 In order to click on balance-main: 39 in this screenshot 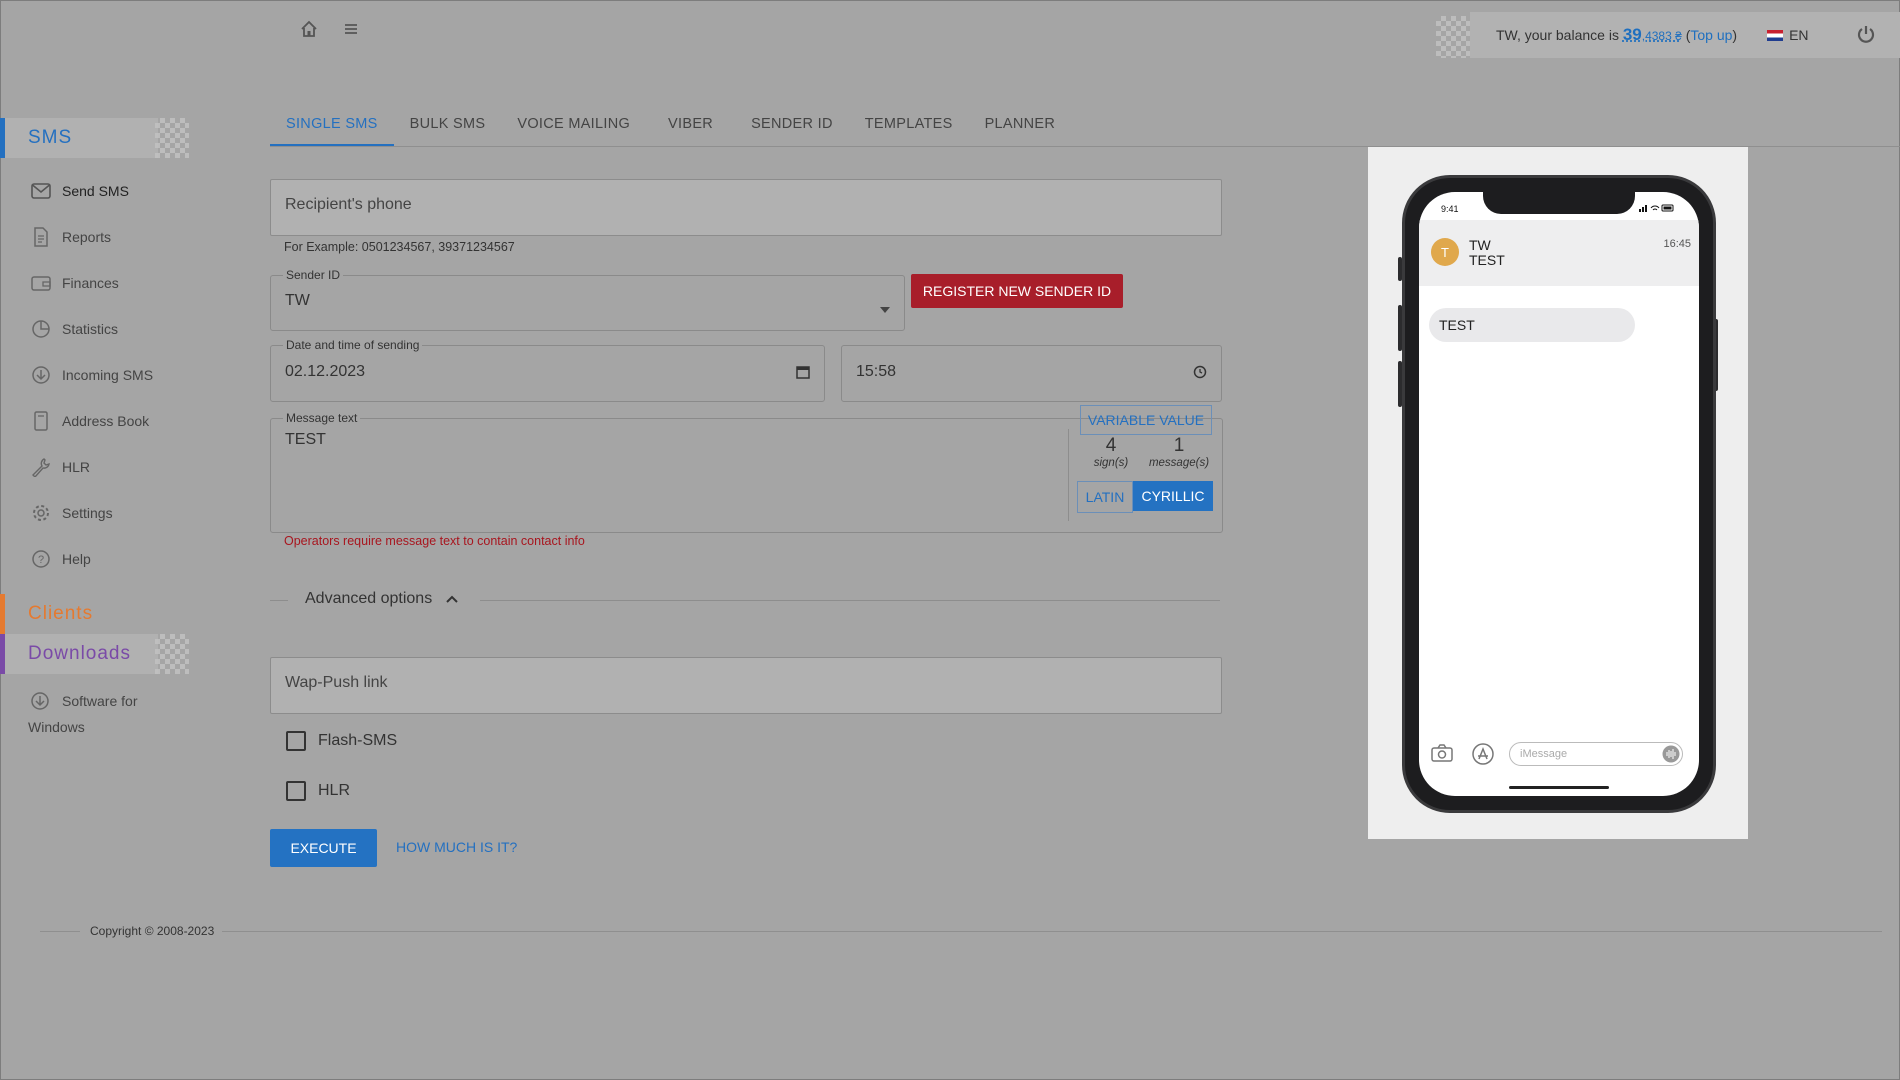, I will do `click(1632, 34)`.